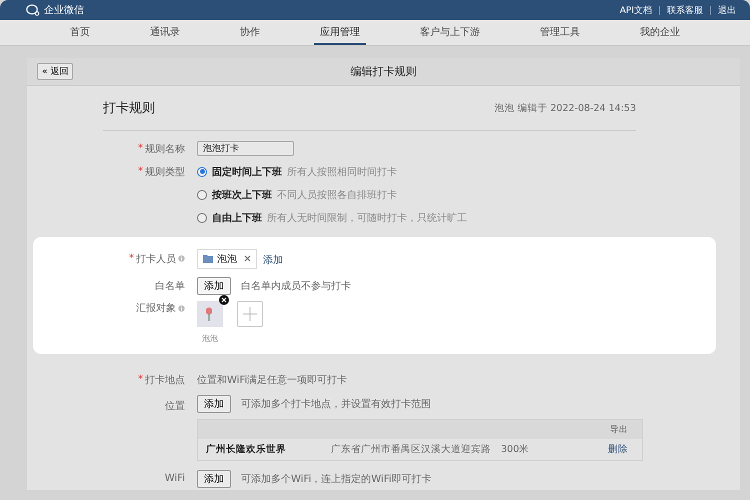 This screenshot has width=750, height=500. Describe the element at coordinates (33, 10) in the screenshot. I see `chat-bubbles-icon` at that location.